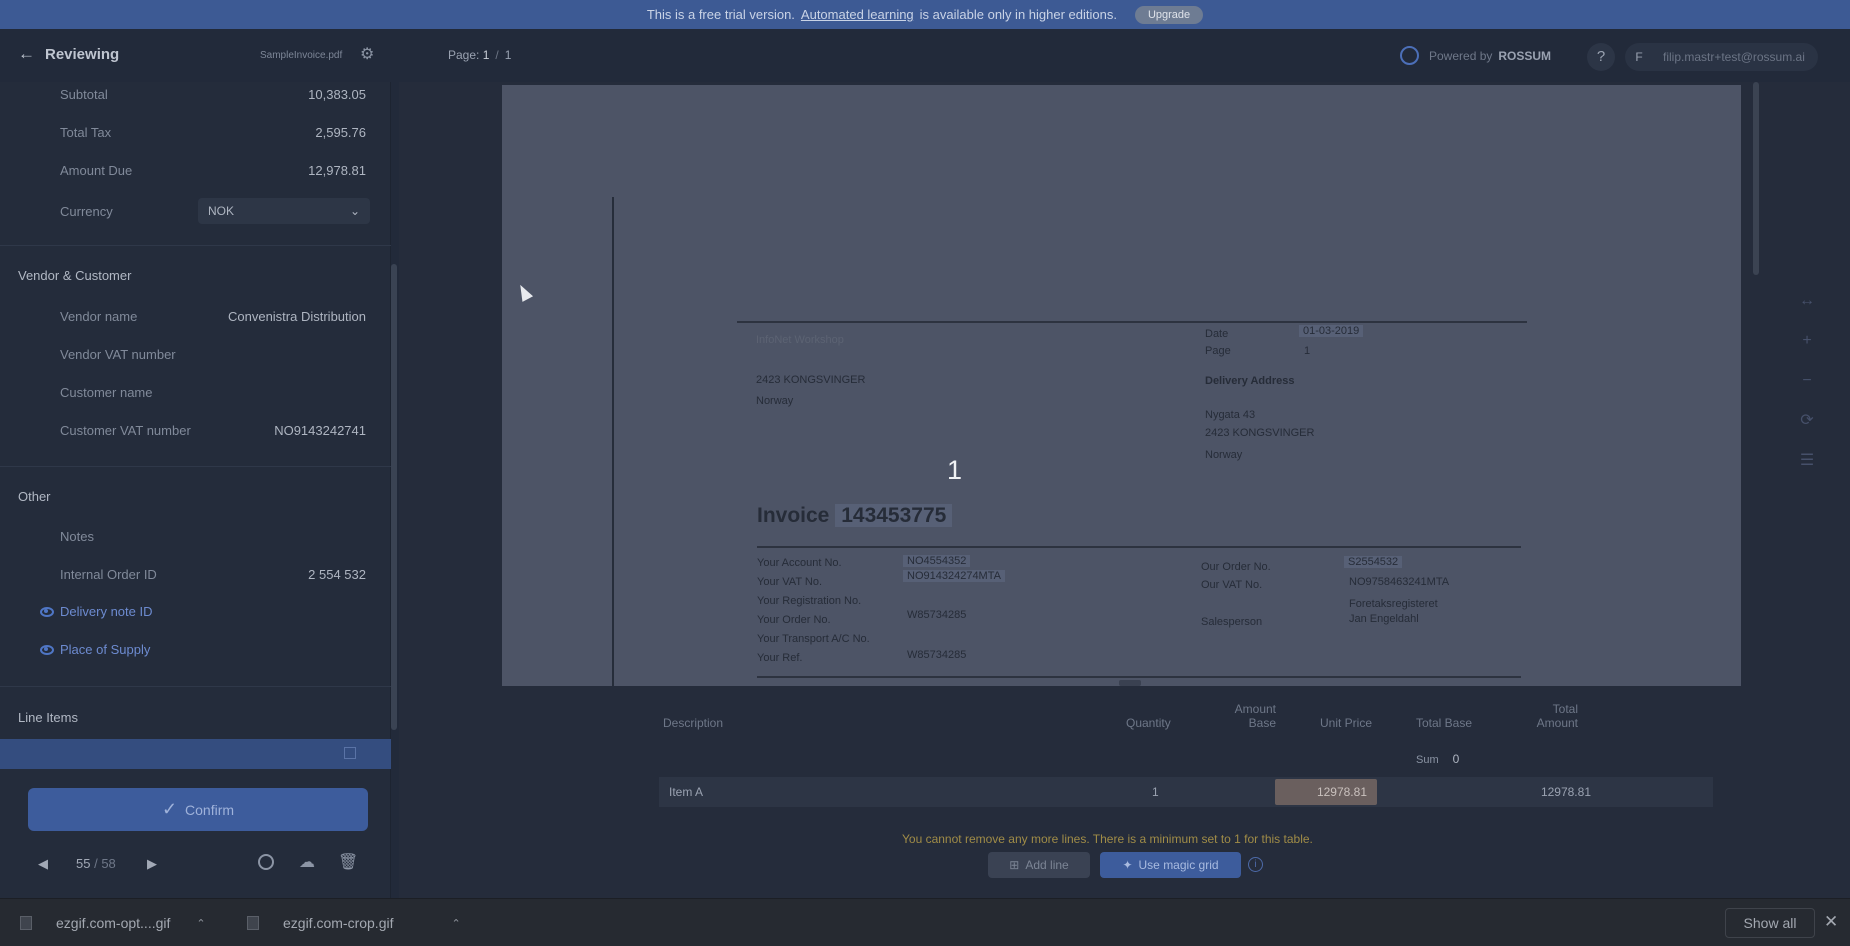  What do you see at coordinates (813, 639) in the screenshot?
I see `doc-row-label: Your Transport A/C No.` at bounding box center [813, 639].